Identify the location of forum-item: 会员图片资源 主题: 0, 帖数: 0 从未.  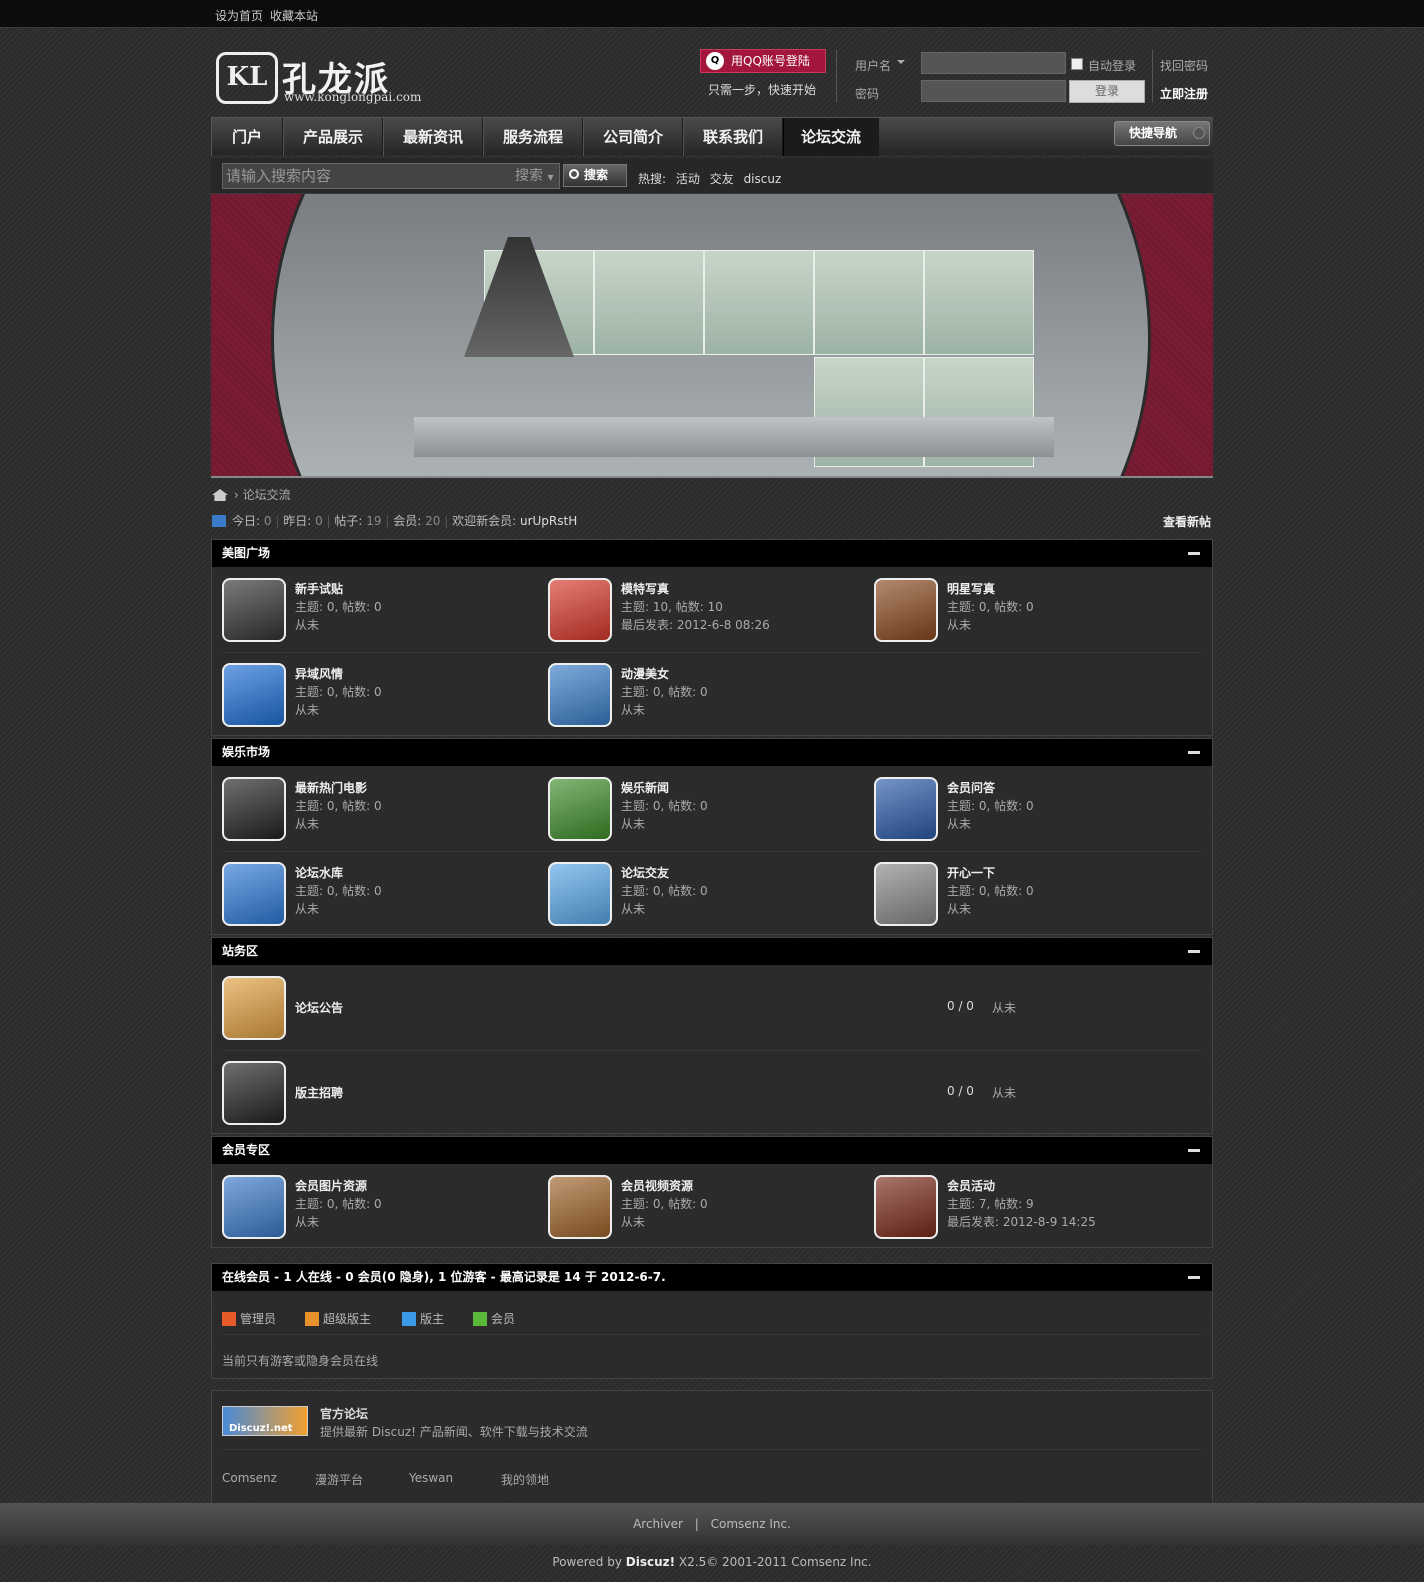
(375, 1207).